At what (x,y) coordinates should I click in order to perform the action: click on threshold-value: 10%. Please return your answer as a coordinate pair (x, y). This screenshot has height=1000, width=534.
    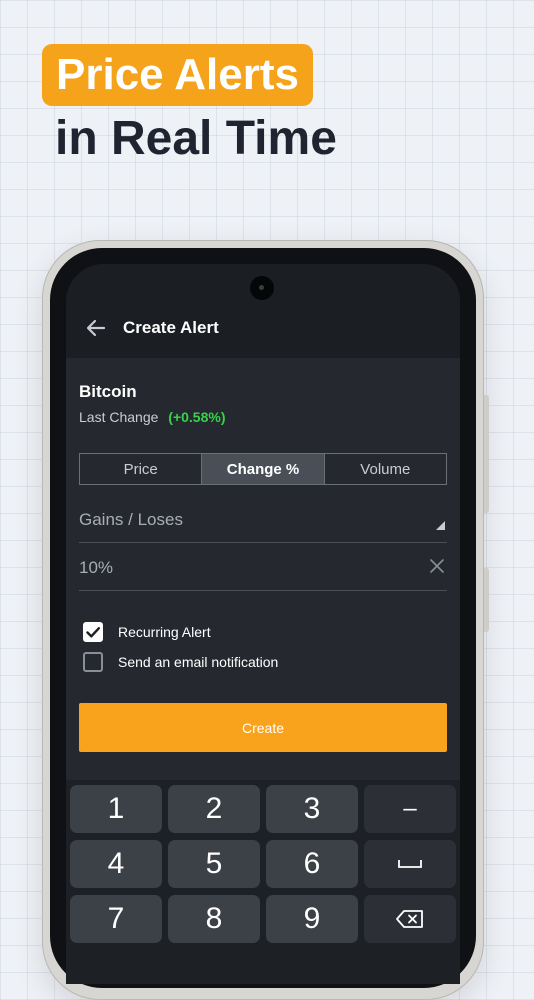
    Looking at the image, I should click on (96, 567).